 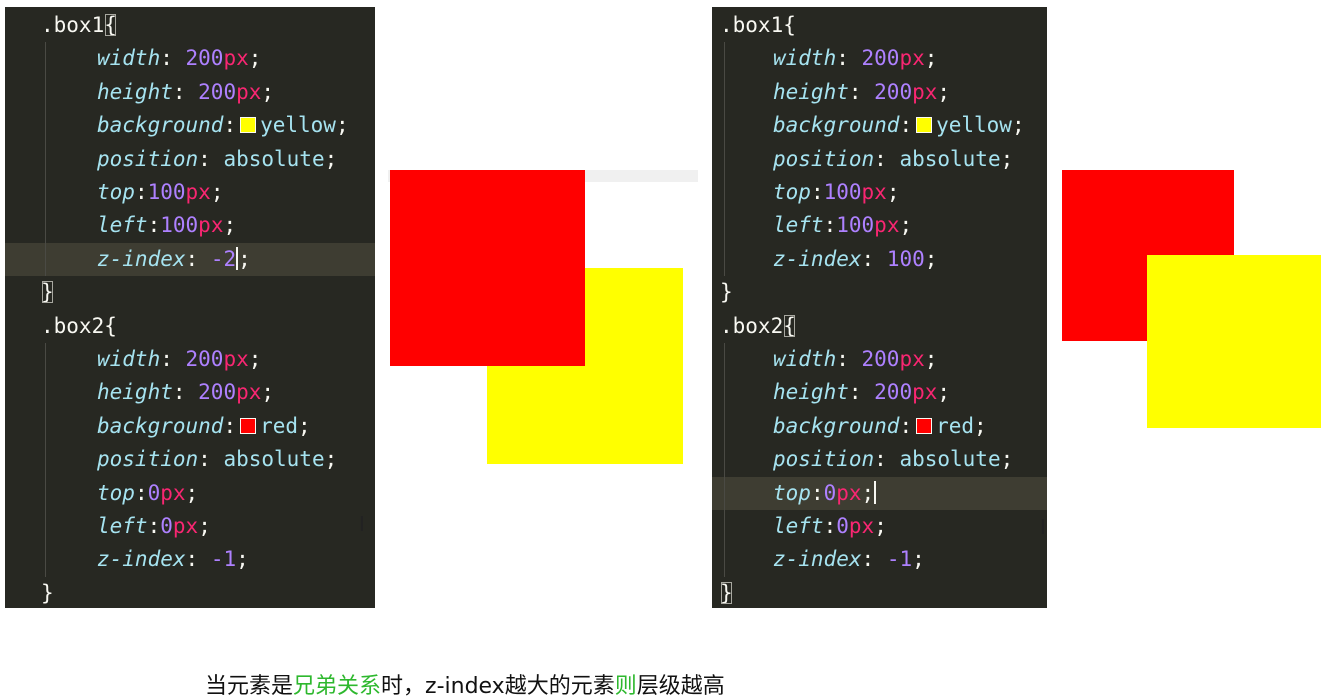 What do you see at coordinates (752, 25) in the screenshot?
I see `css-selector: .box1` at bounding box center [752, 25].